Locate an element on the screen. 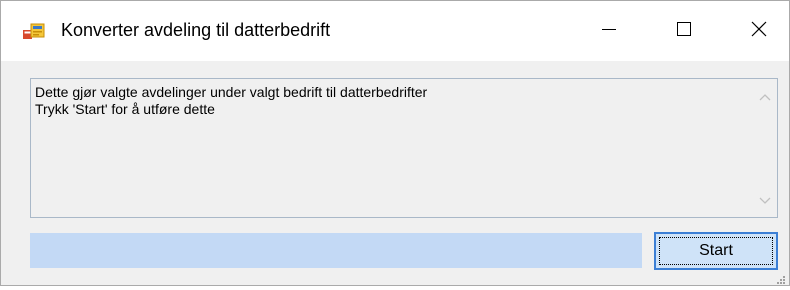  maximize-icon is located at coordinates (684, 31).